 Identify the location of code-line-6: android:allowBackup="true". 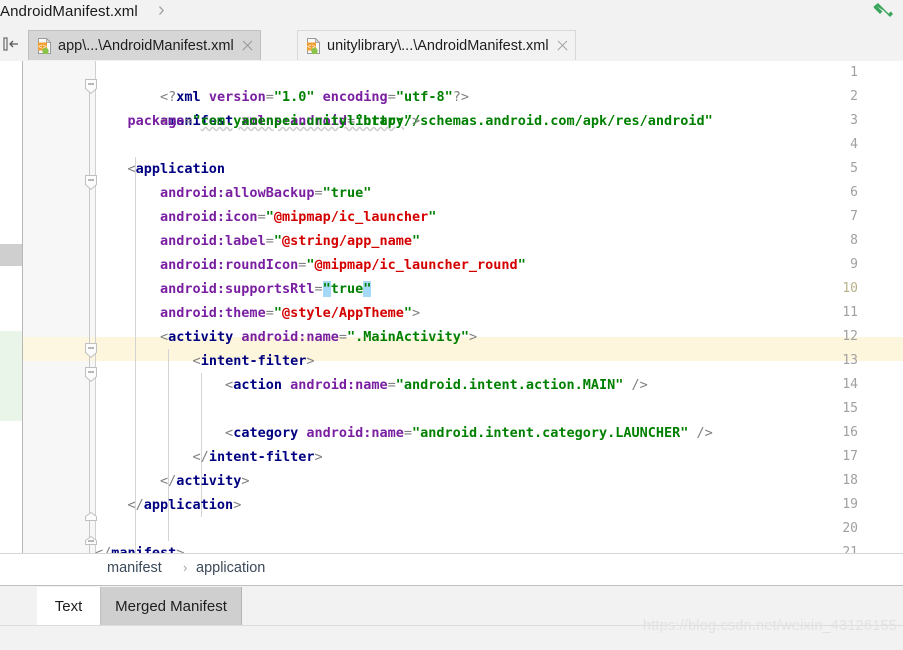
(266, 193).